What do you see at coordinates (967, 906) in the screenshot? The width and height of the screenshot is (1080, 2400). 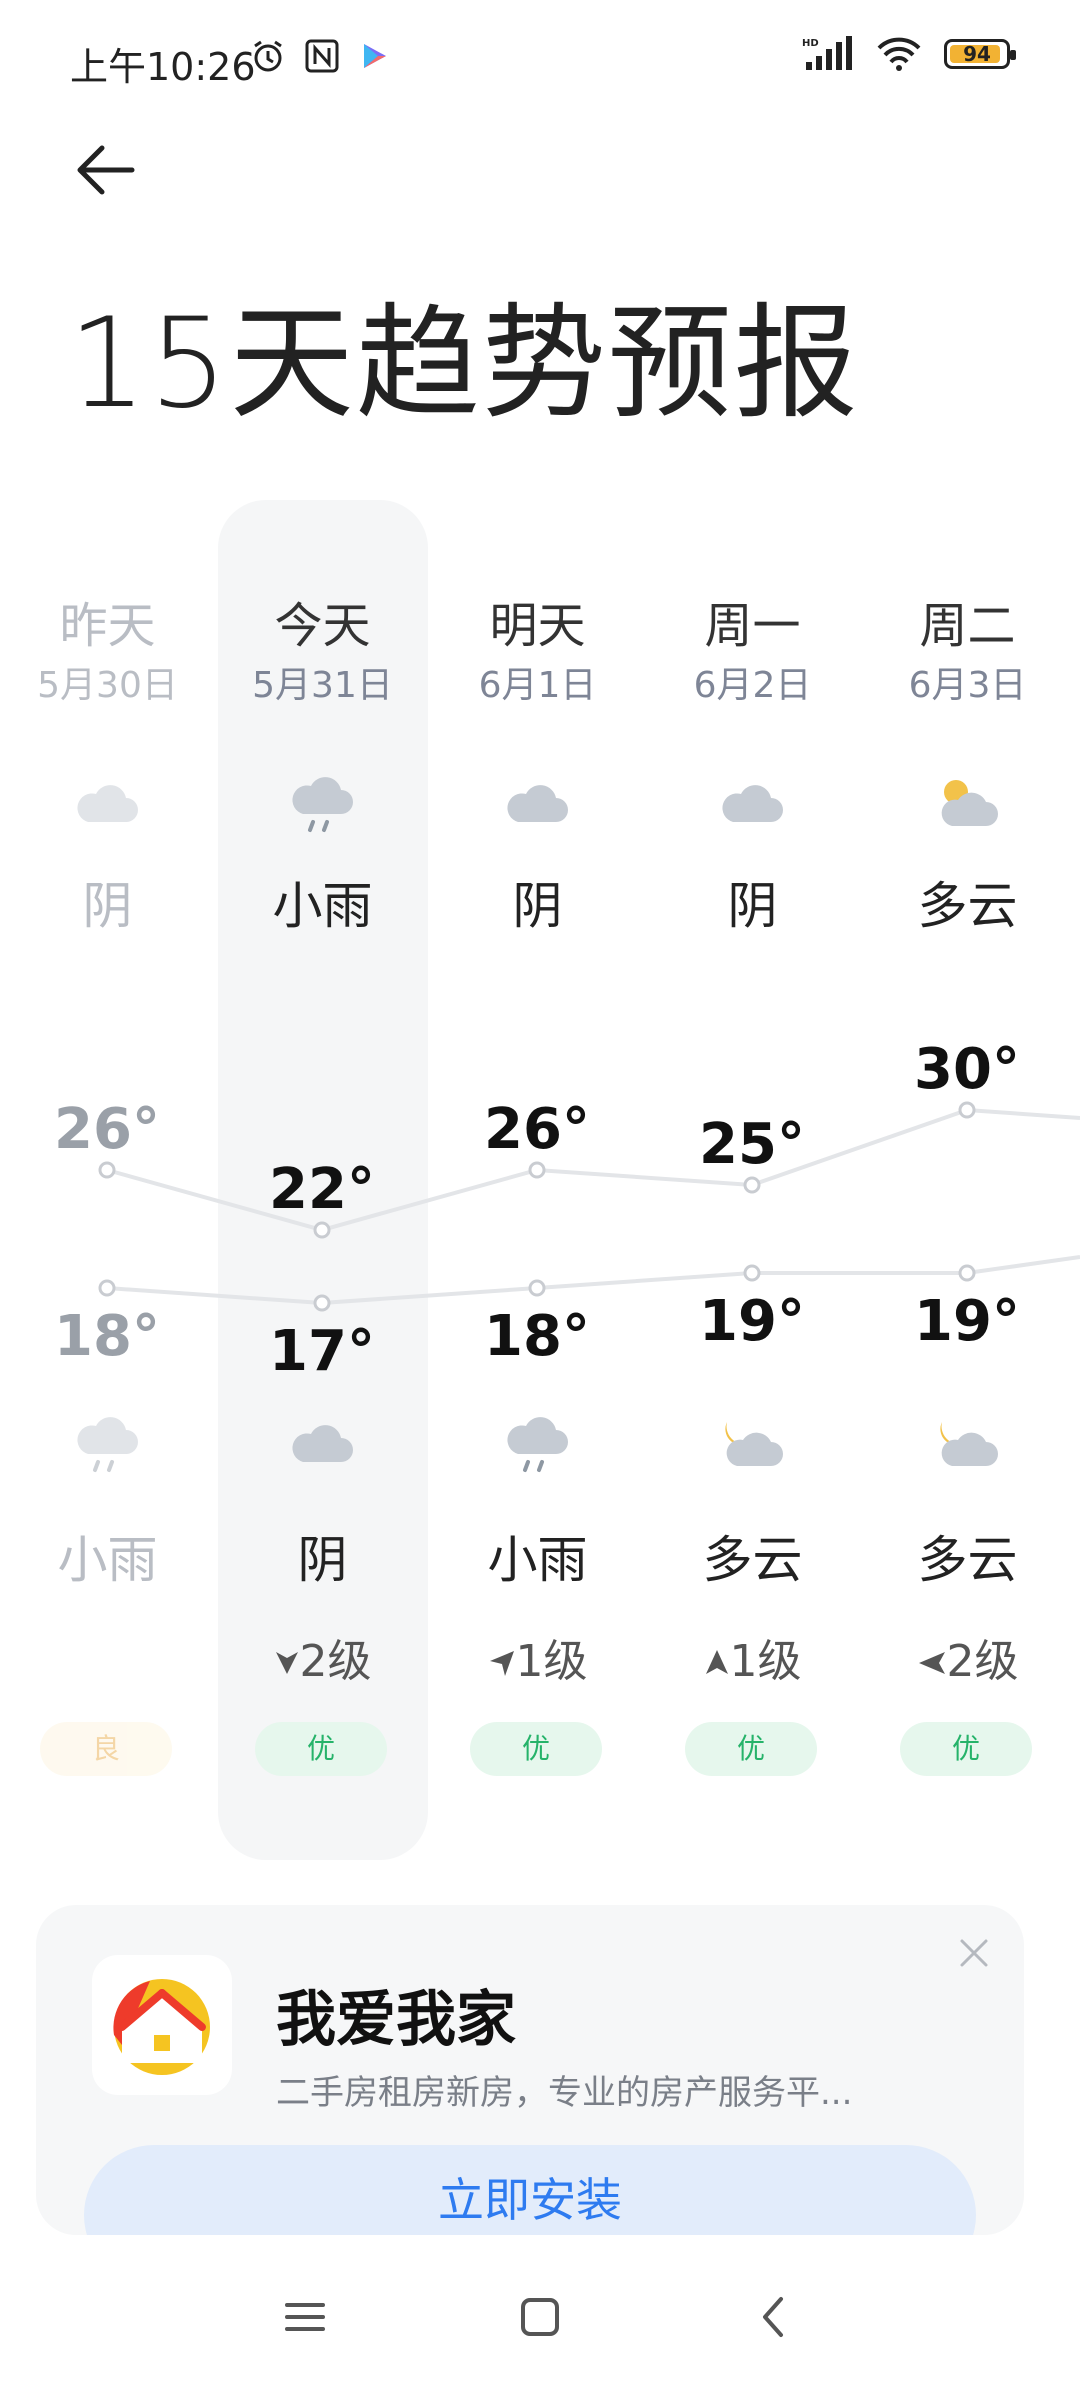 I see `day-condition: 多云` at bounding box center [967, 906].